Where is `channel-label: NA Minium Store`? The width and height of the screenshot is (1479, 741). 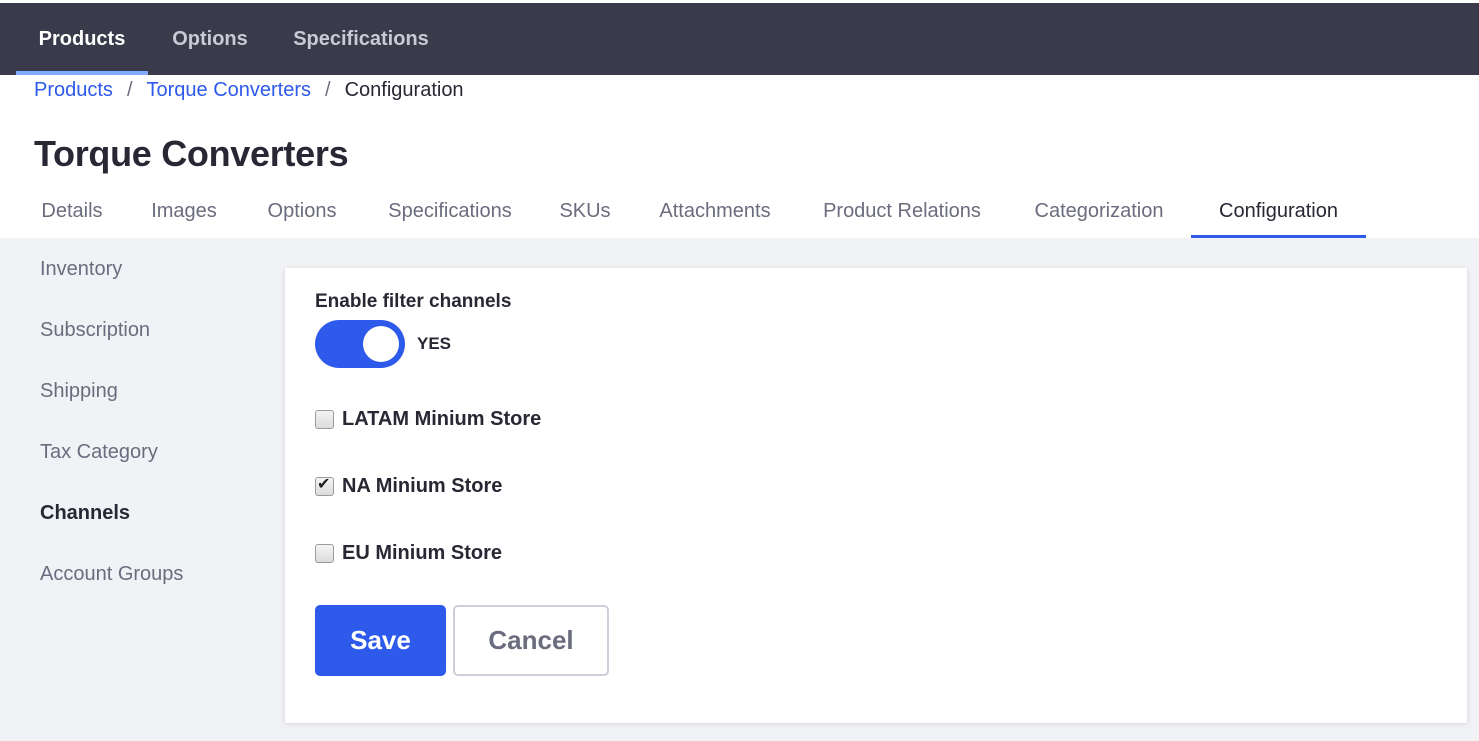 channel-label: NA Minium Store is located at coordinates (422, 486).